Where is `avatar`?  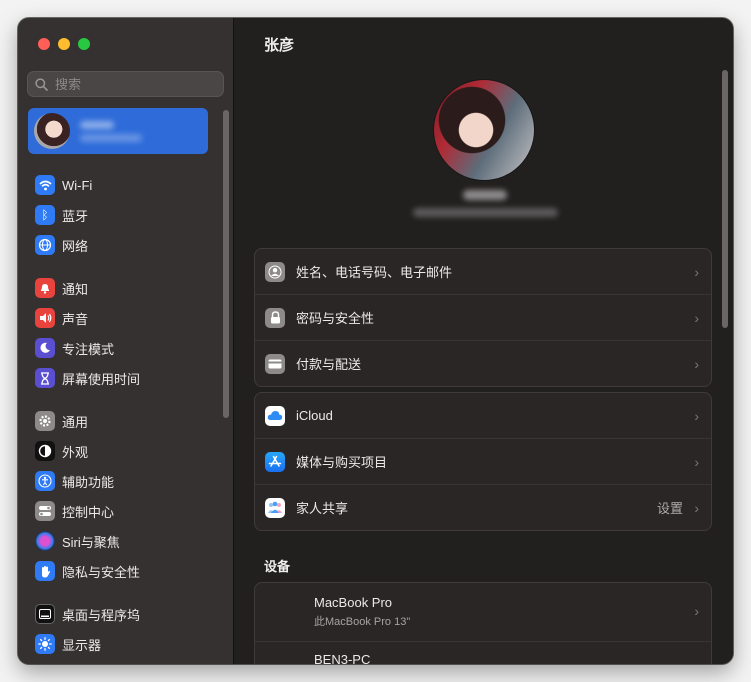
avatar is located at coordinates (52, 131).